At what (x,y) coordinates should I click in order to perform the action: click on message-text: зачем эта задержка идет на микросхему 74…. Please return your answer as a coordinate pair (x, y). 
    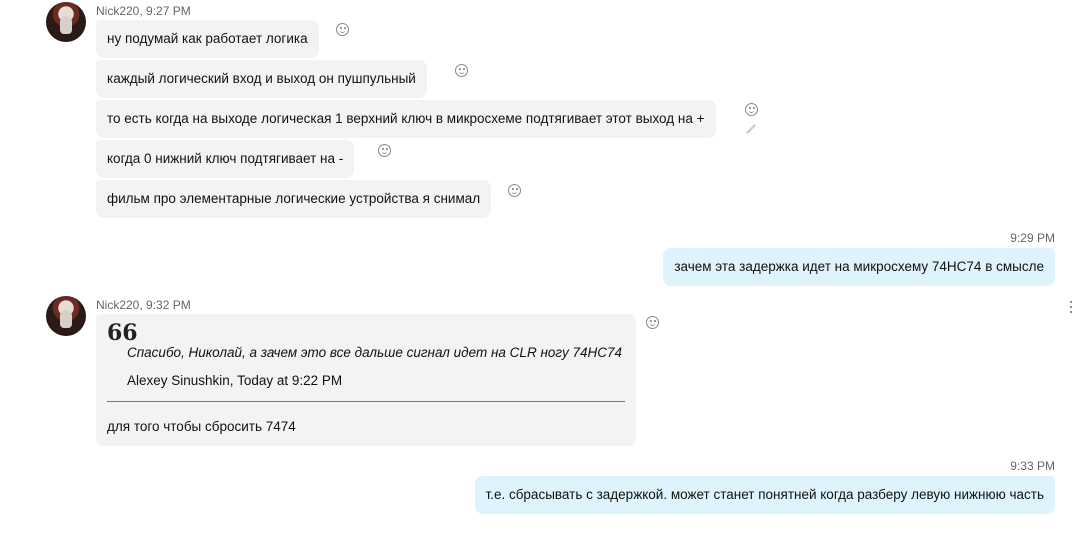
    Looking at the image, I should click on (859, 266).